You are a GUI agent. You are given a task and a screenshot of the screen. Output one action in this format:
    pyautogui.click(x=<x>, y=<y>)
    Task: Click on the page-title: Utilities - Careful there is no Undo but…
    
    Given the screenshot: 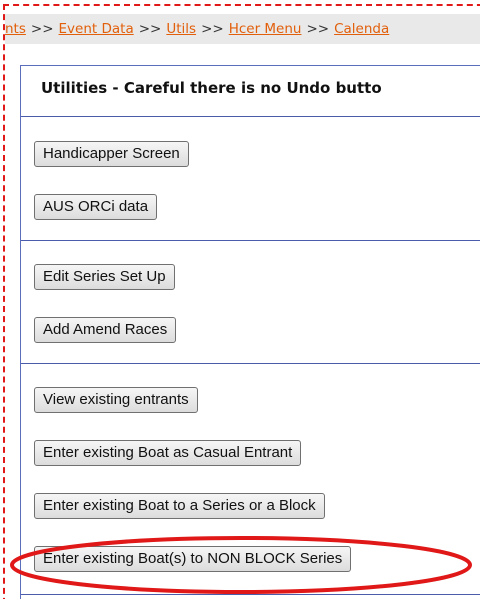 What is the action you would take?
    pyautogui.click(x=211, y=88)
    